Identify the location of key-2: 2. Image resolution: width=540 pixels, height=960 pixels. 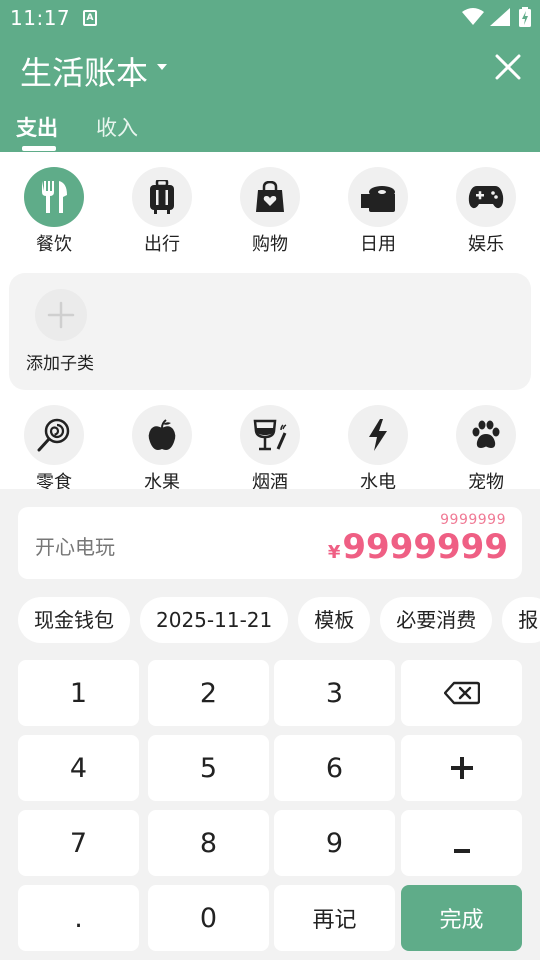
(208, 693).